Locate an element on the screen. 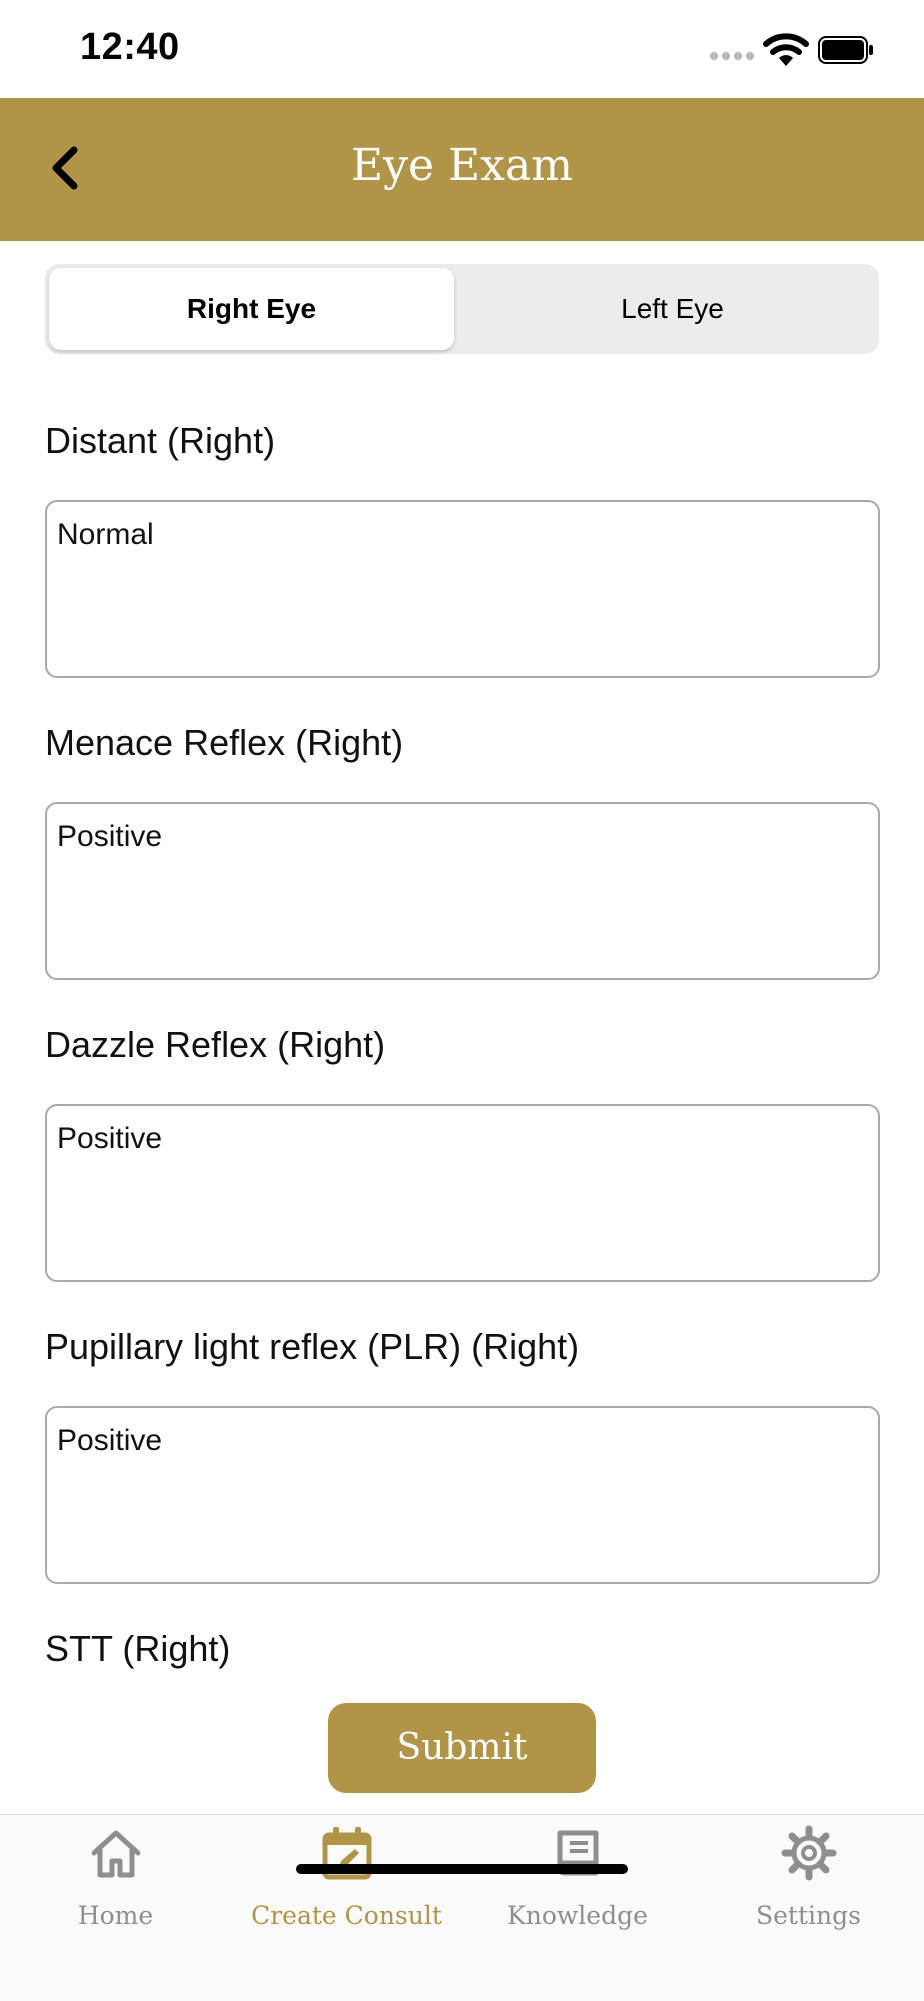 This screenshot has width=924, height=2001. home-indicator is located at coordinates (462, 1869).